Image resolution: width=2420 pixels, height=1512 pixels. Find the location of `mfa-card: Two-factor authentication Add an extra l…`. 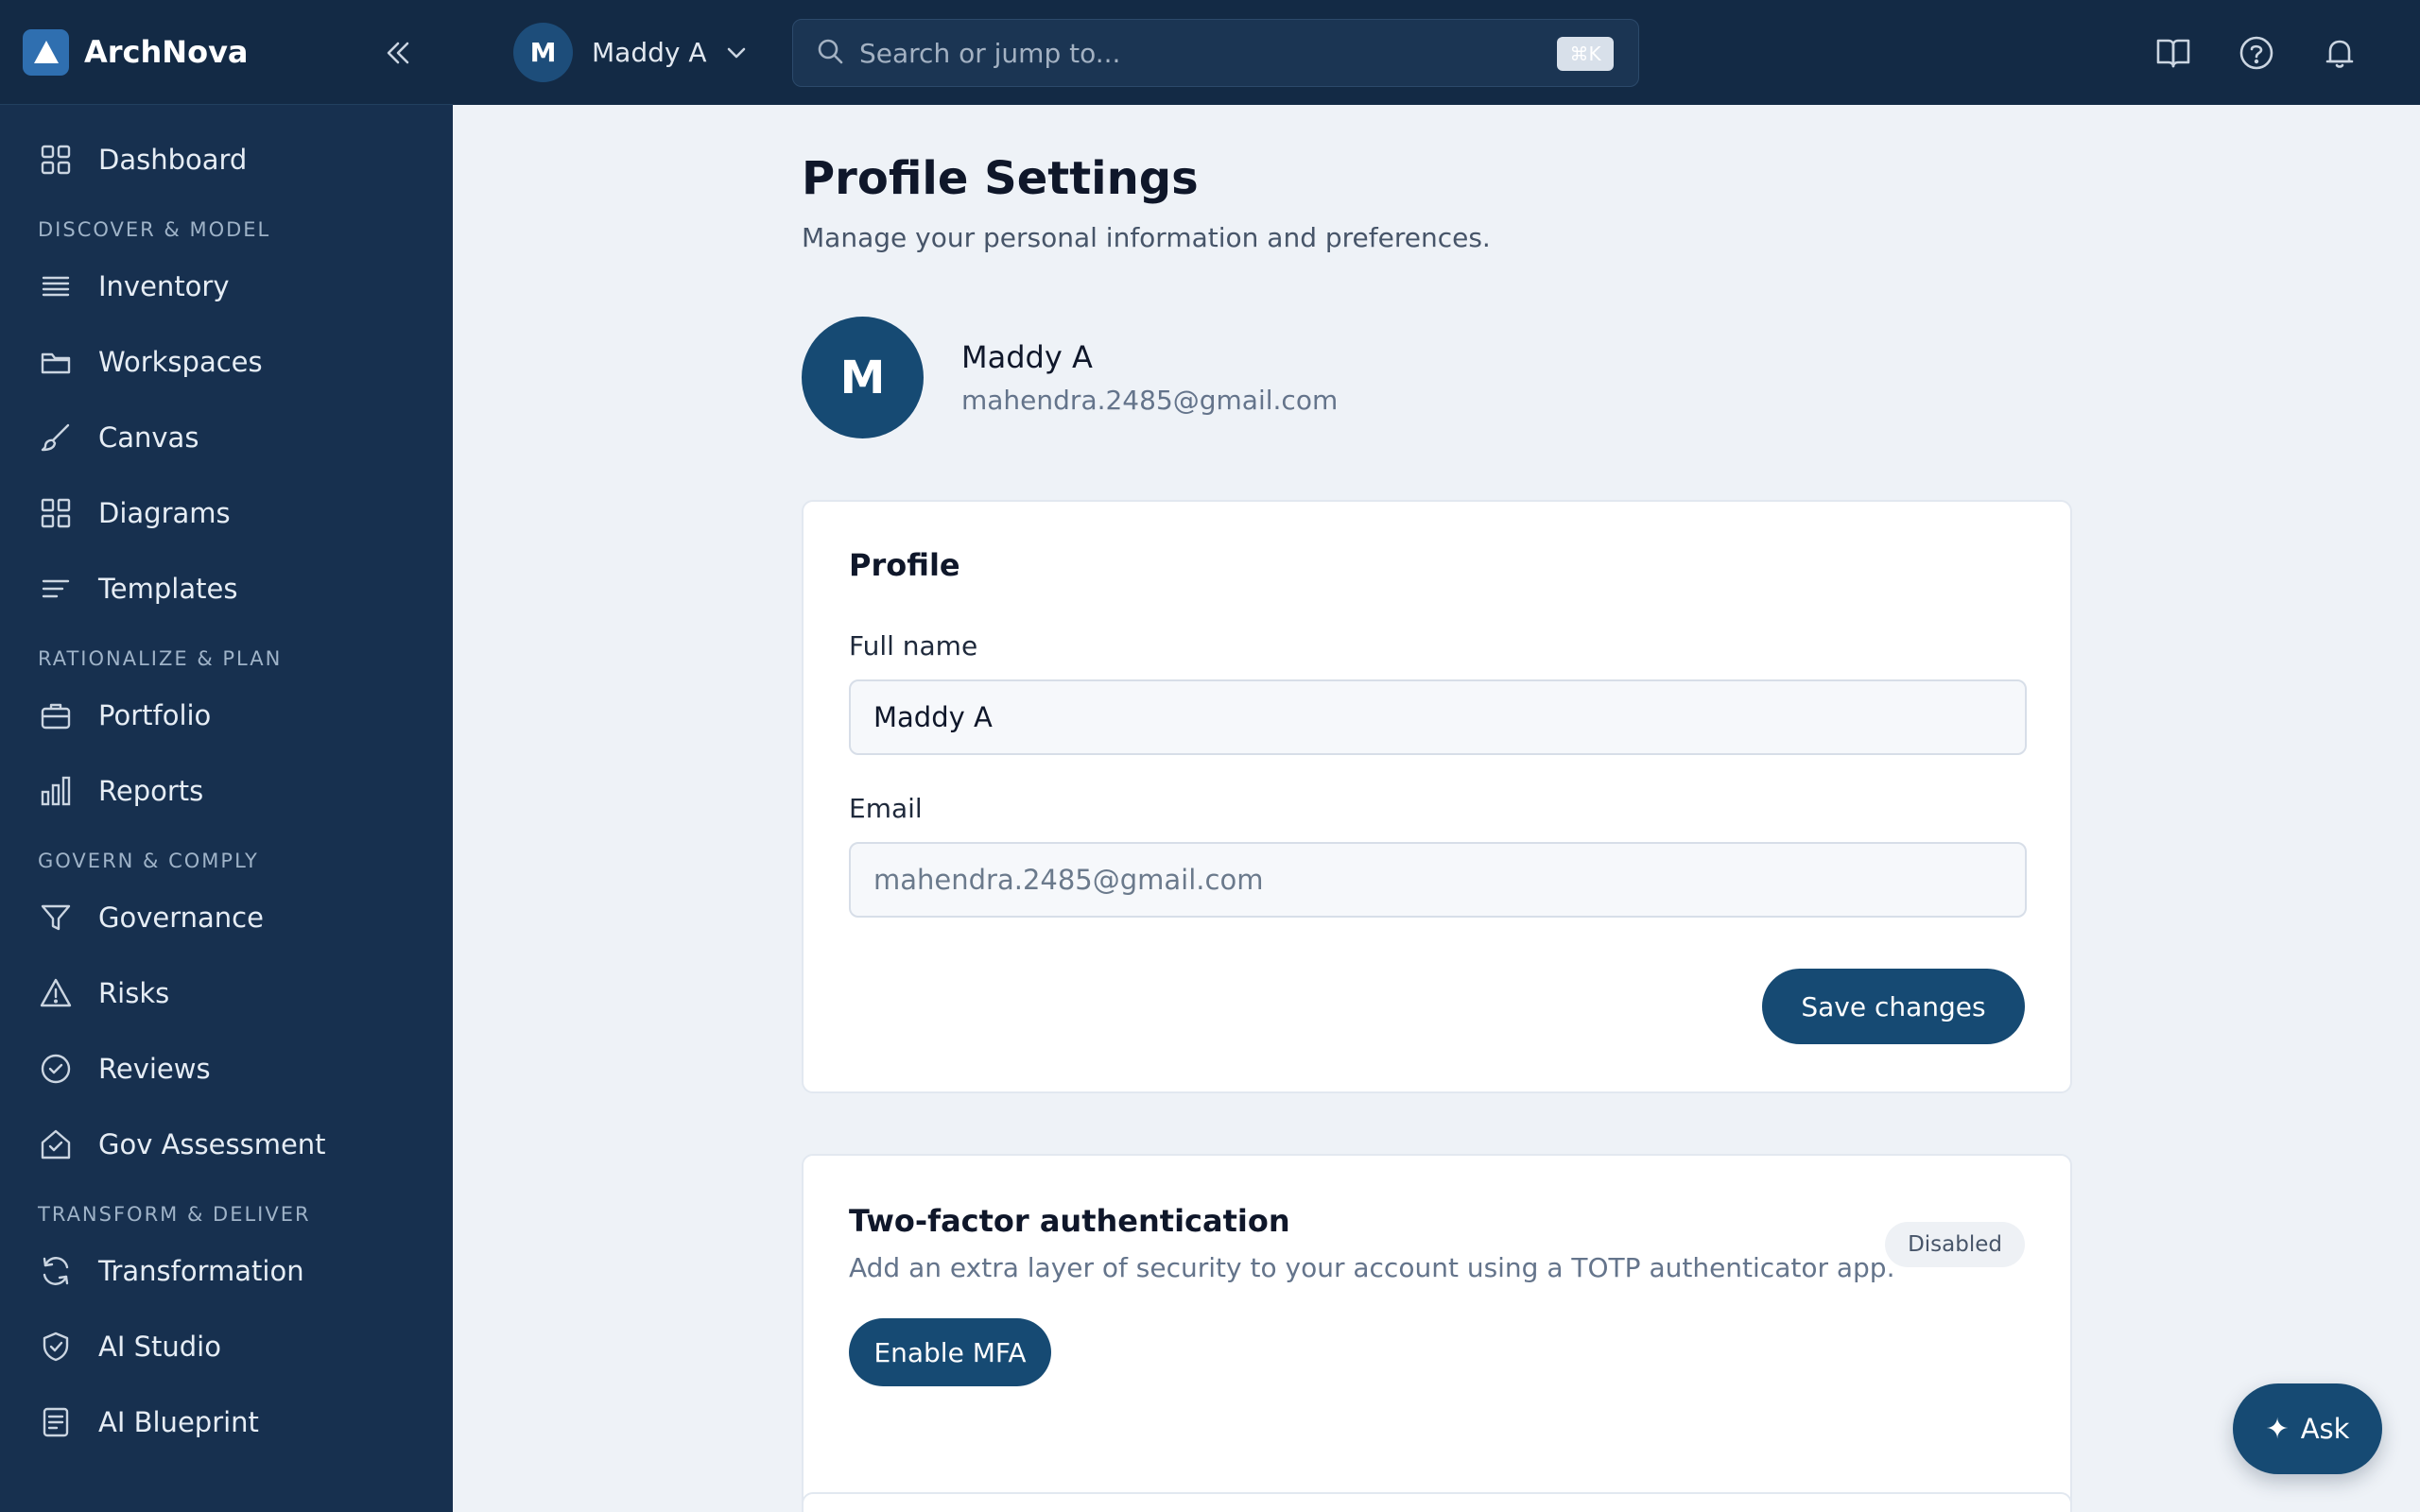

mfa-card: Two-factor authentication Add an extra l… is located at coordinates (1437, 1333).